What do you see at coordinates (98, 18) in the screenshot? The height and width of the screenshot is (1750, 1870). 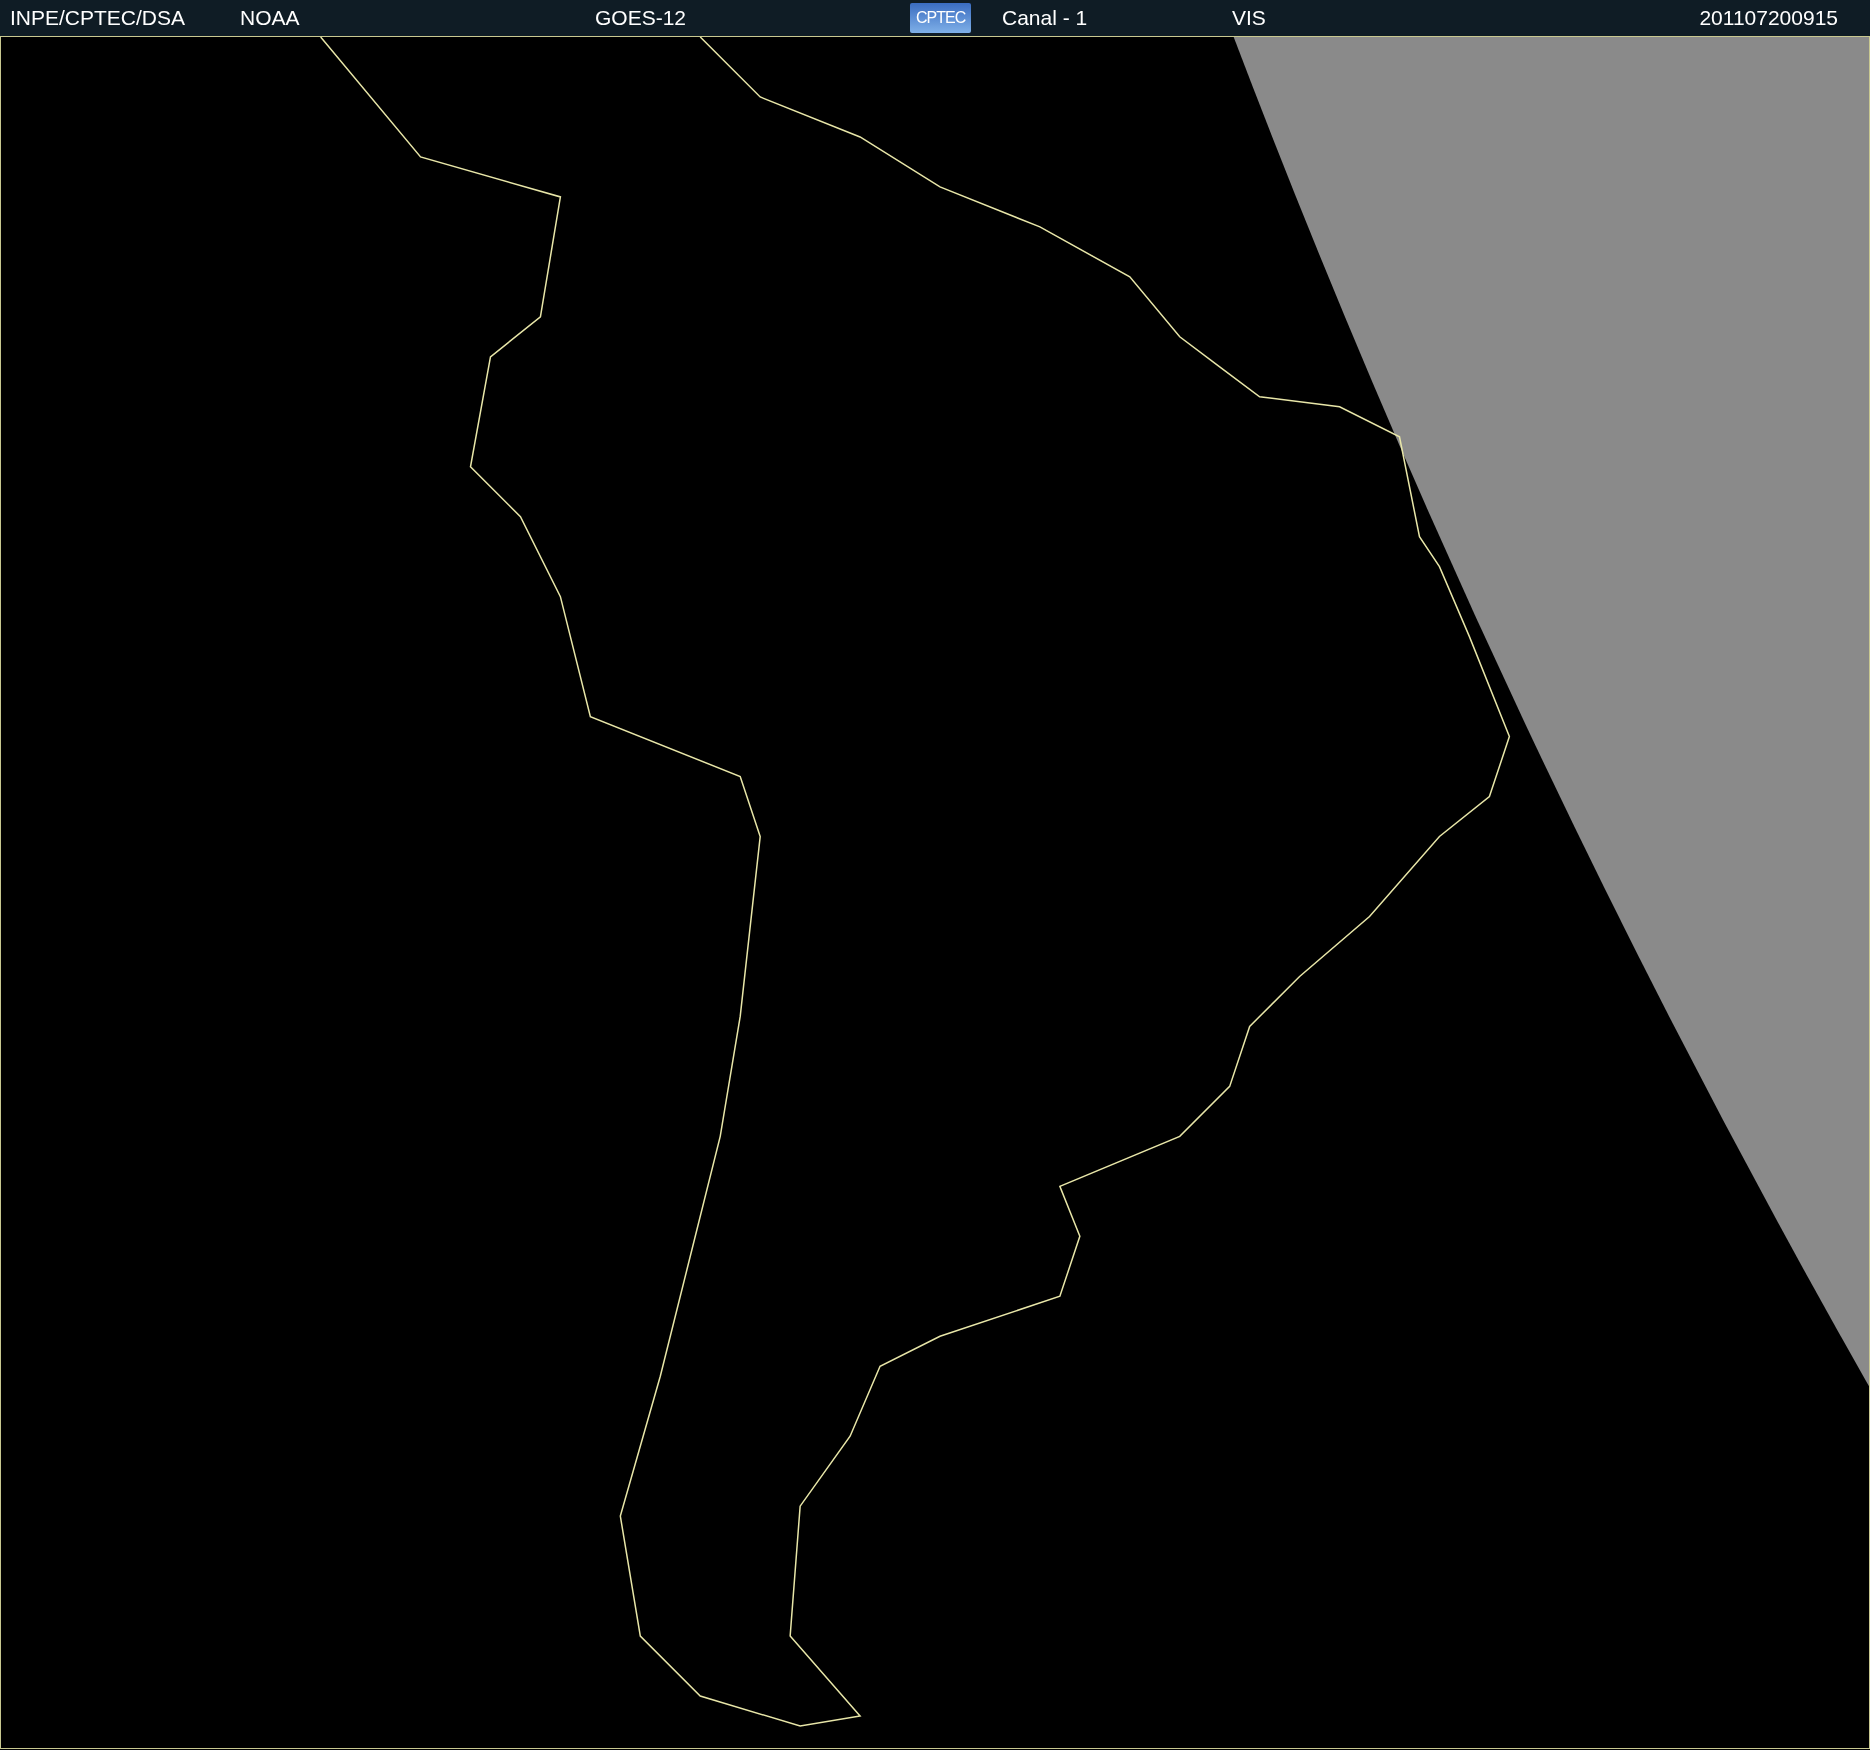 I see `header-label: INPE/CPTEC/DSA` at bounding box center [98, 18].